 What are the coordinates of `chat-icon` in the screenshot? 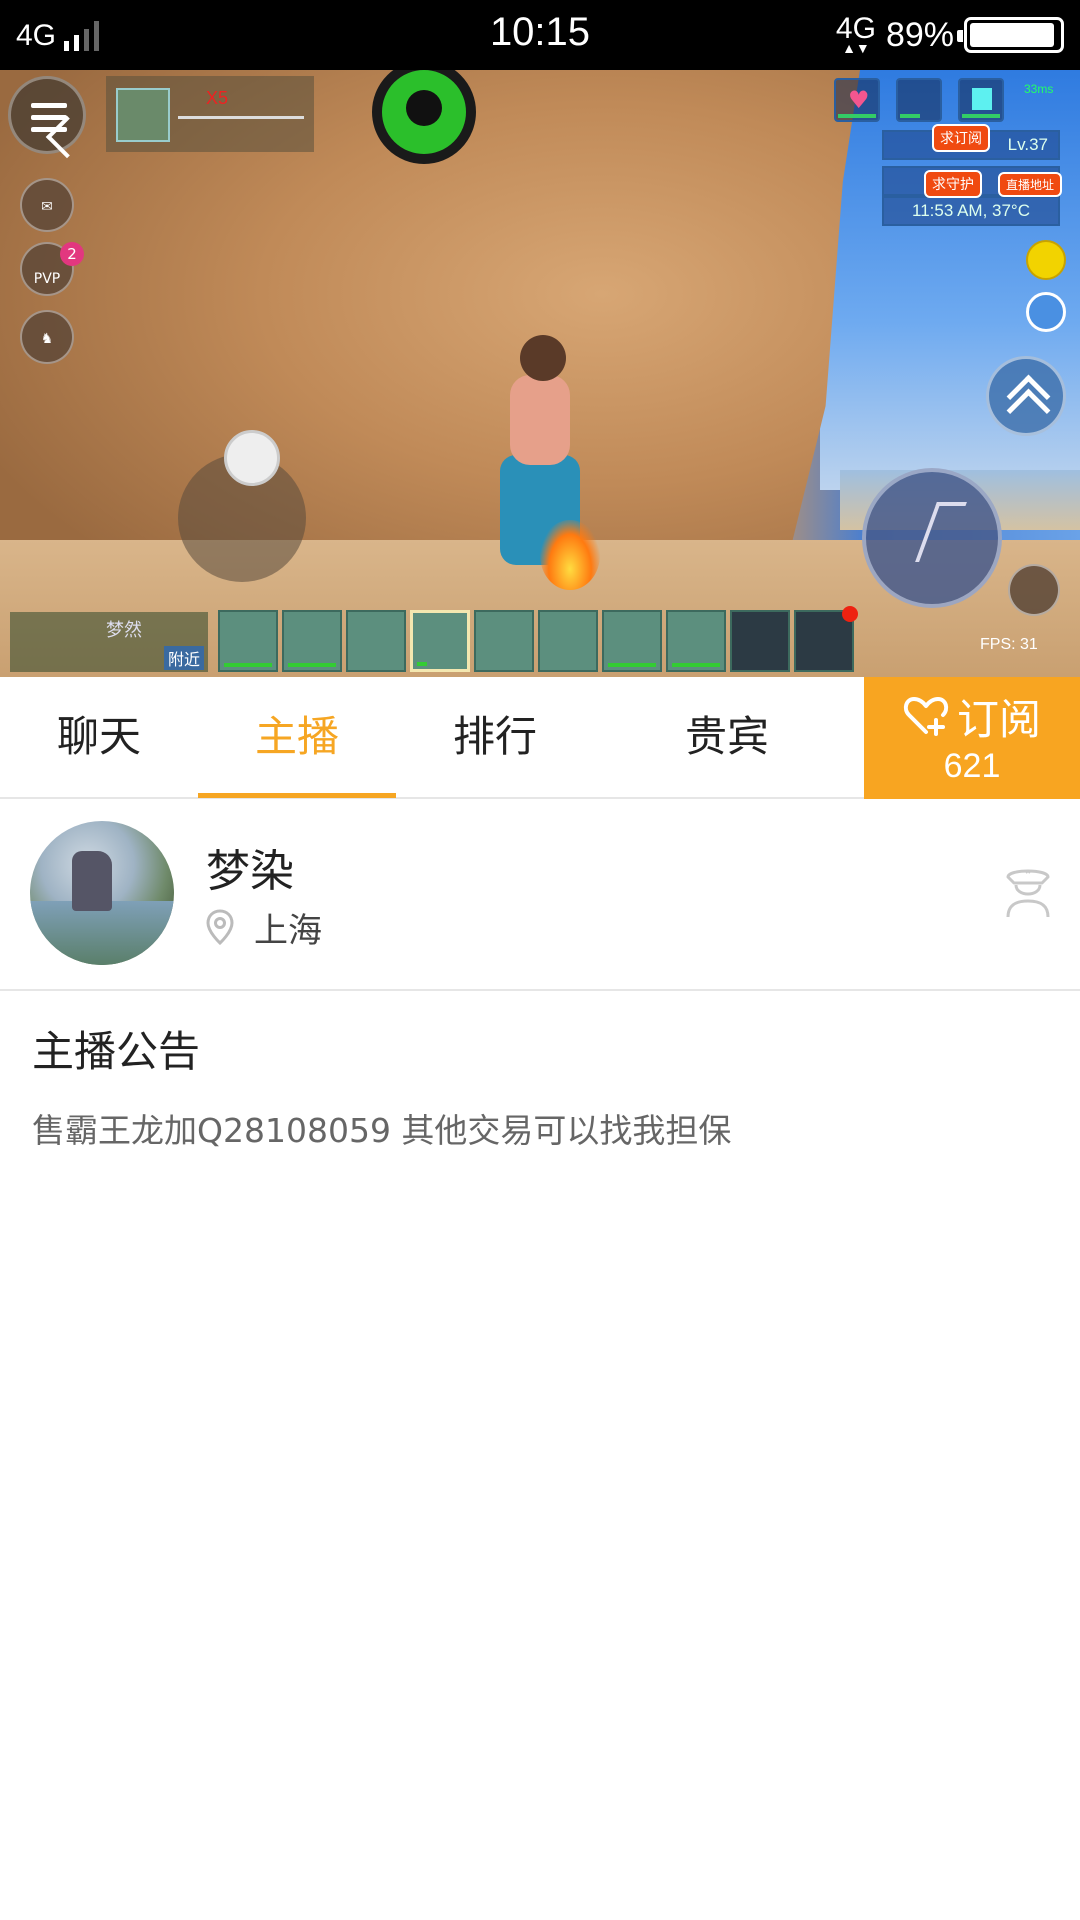 It's located at (1046, 312).